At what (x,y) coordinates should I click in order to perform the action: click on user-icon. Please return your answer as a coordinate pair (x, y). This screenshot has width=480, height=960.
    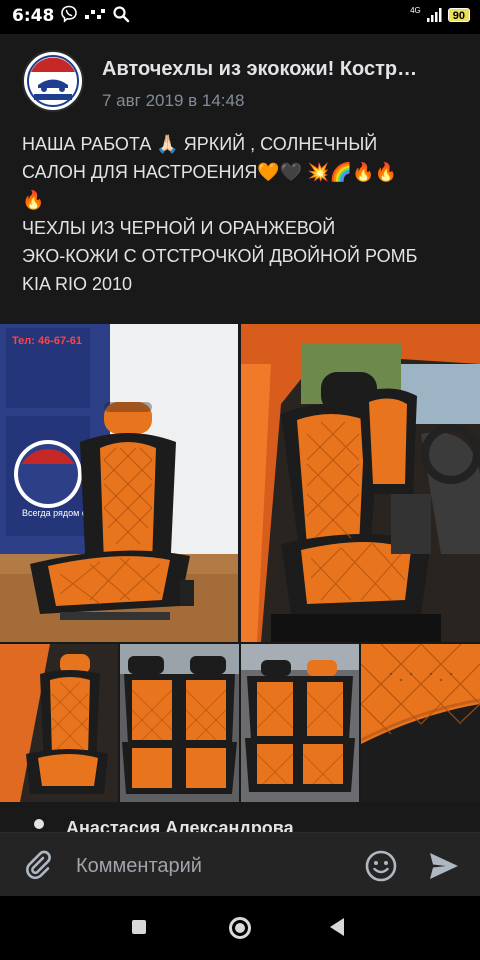
    Looking at the image, I should click on (39, 824).